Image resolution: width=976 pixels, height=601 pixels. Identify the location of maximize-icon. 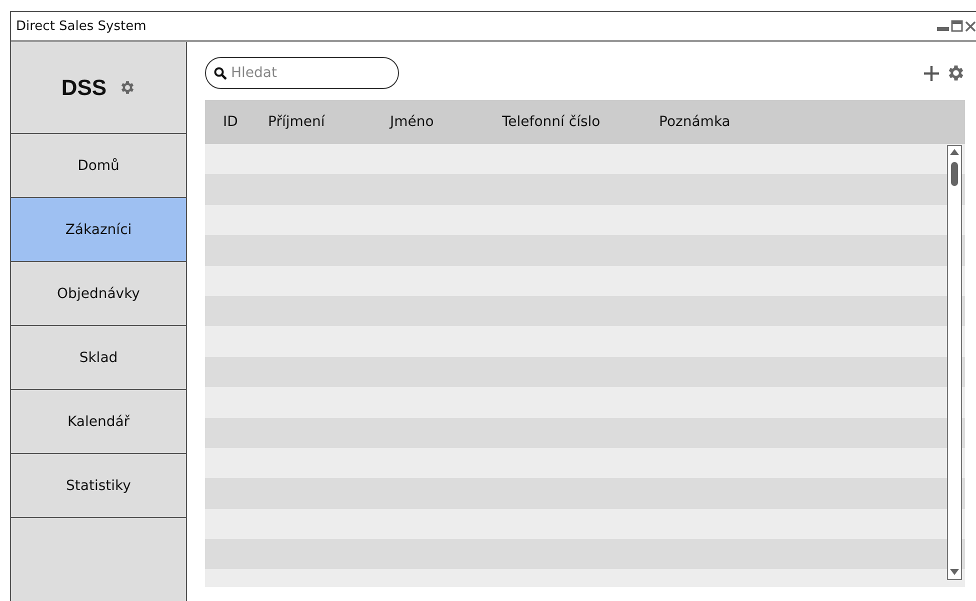
(957, 26).